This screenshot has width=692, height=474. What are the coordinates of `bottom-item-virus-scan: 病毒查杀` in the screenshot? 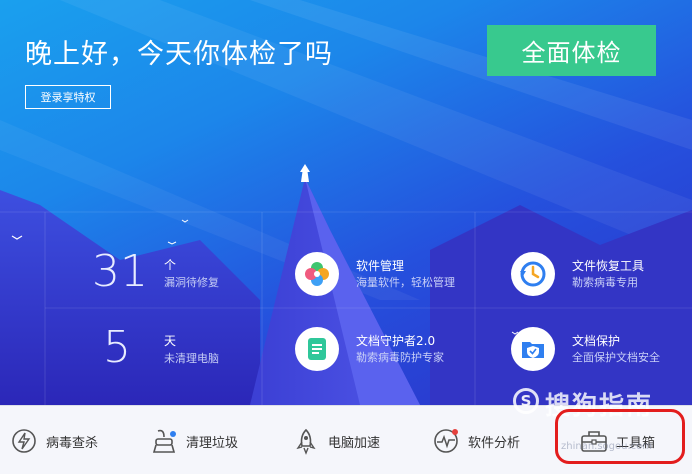 It's located at (53, 441).